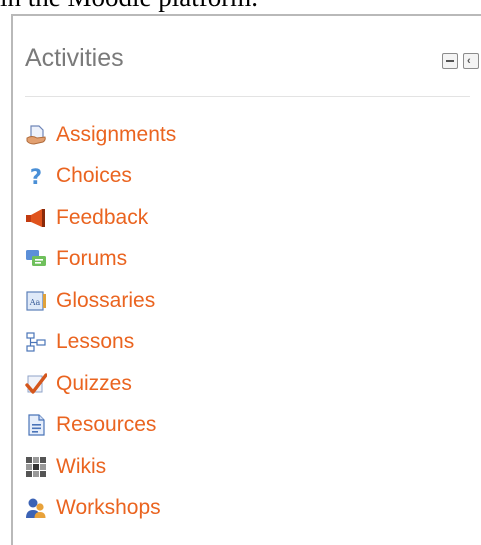  Describe the element at coordinates (116, 135) in the screenshot. I see `item-label: Assignments` at that location.